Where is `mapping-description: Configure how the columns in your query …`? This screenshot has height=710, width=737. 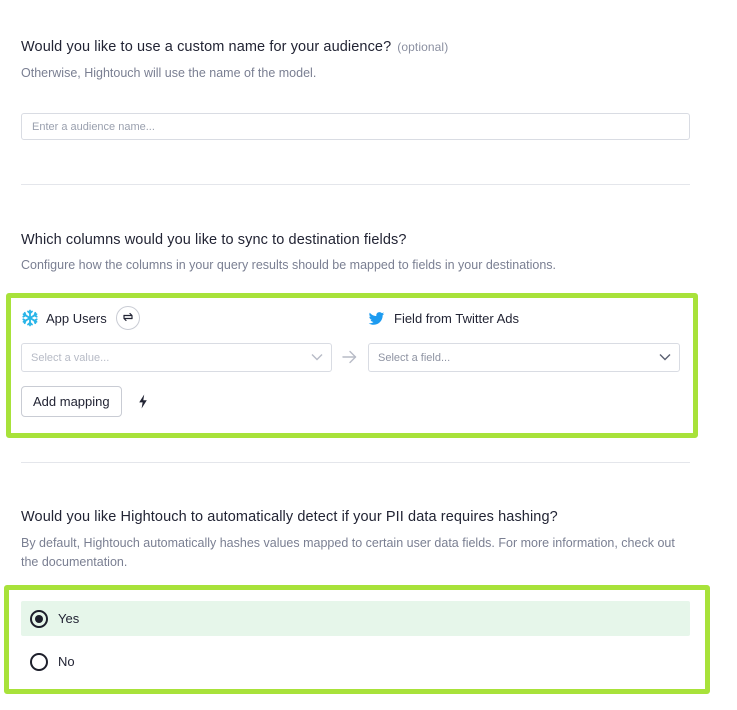
mapping-description: Configure how the columns in your query … is located at coordinates (289, 265).